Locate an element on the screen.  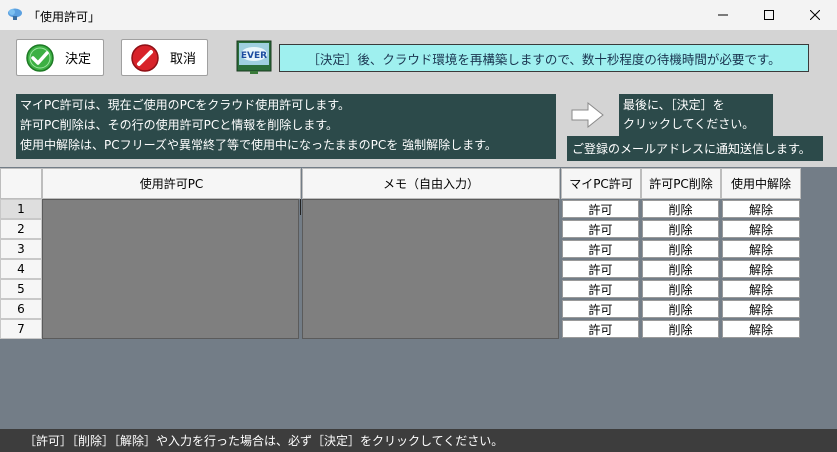
final-instruction: 最後に、［決定］を クリックしてください。 is located at coordinates (696, 115).